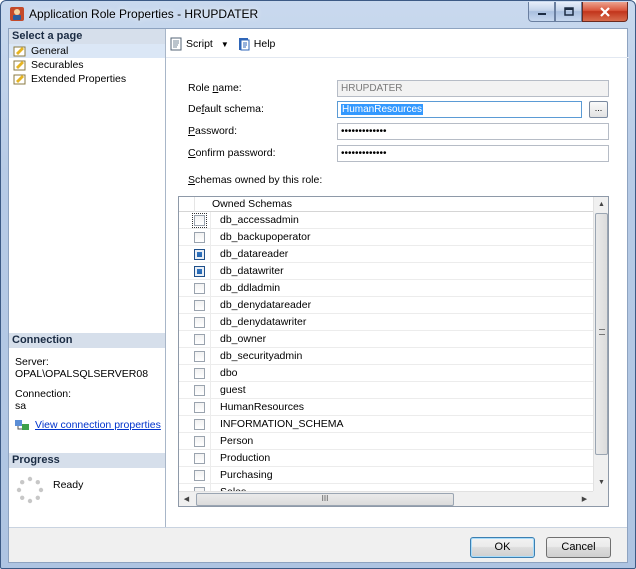 The image size is (636, 569). I want to click on page-item-general: General, so click(87, 51).